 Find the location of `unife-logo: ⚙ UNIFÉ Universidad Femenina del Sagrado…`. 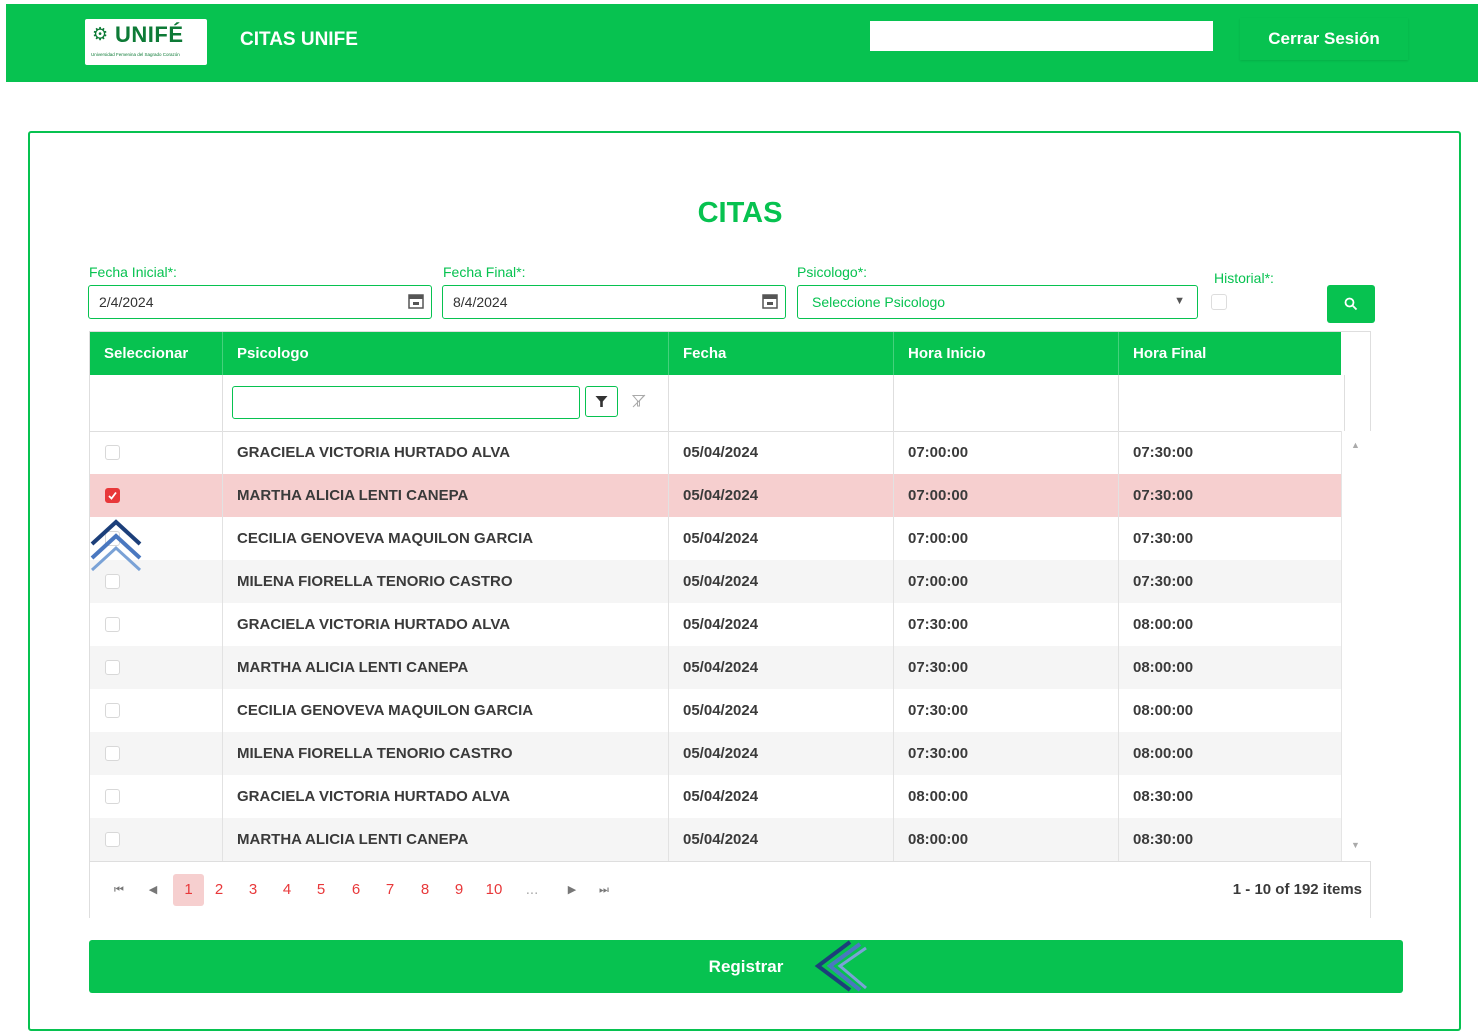

unife-logo: ⚙ UNIFÉ Universidad Femenina del Sagrado… is located at coordinates (146, 42).